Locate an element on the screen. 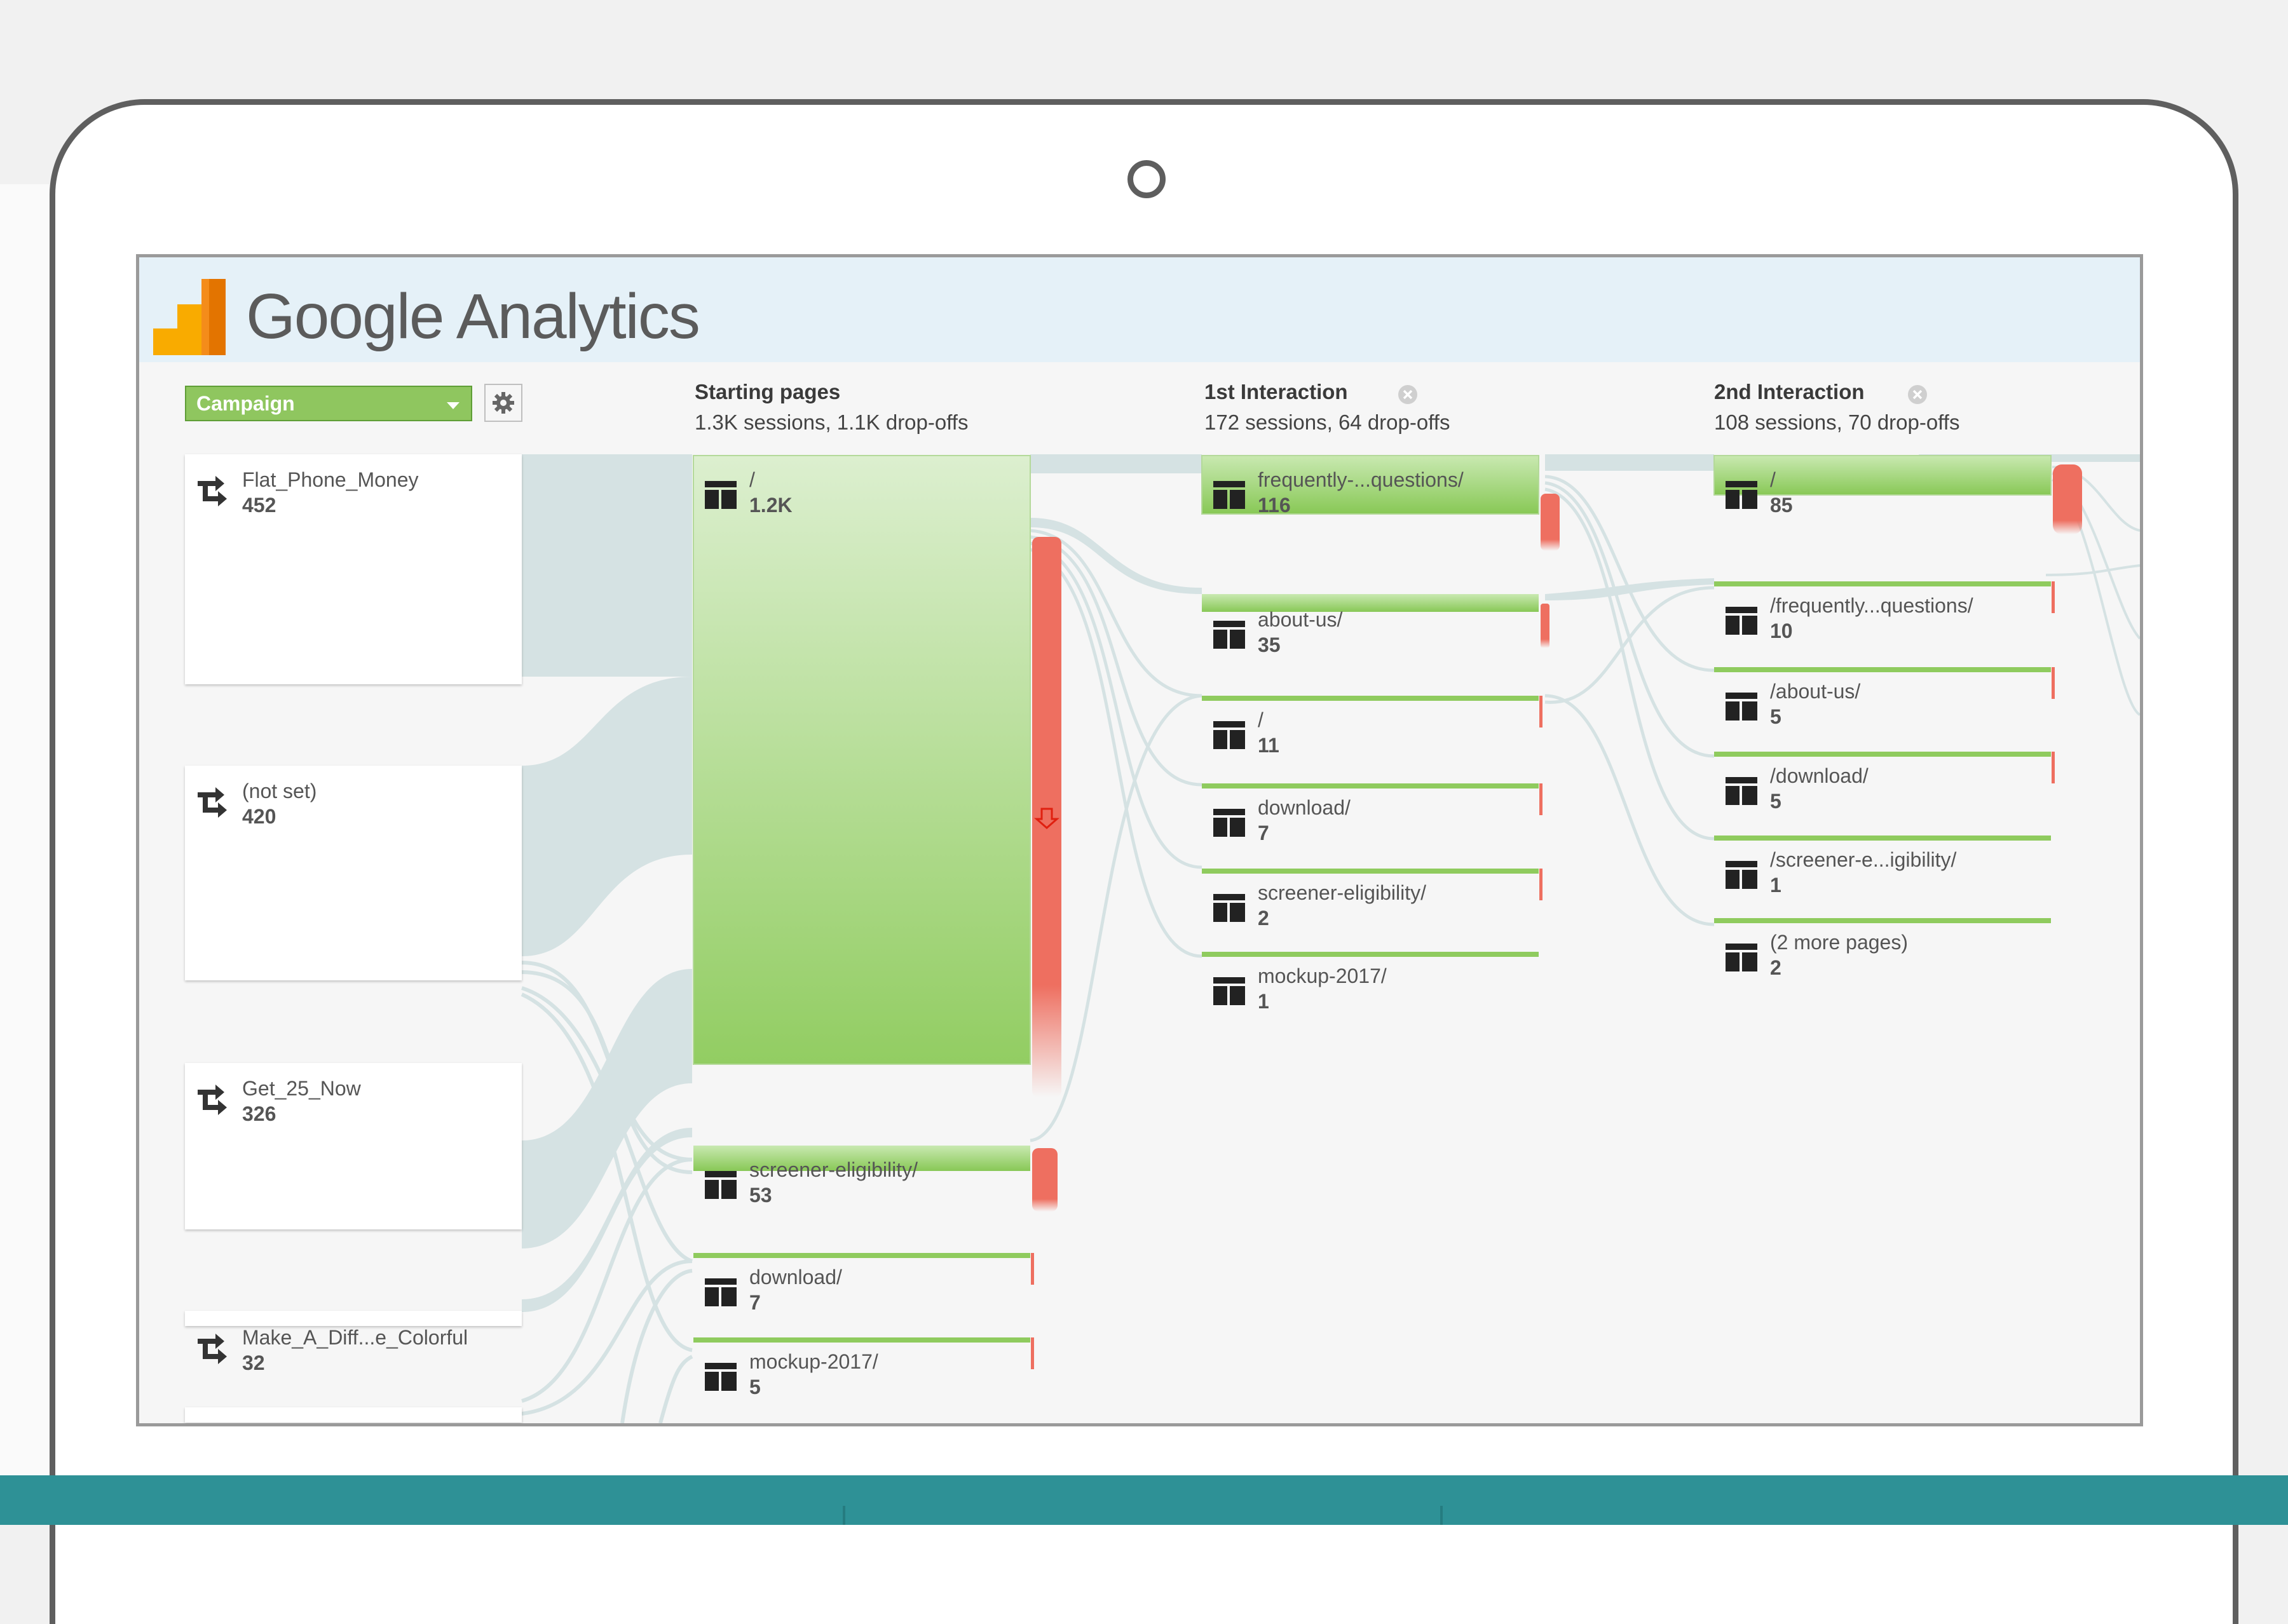  dimension-label: Campaign is located at coordinates (245, 403).